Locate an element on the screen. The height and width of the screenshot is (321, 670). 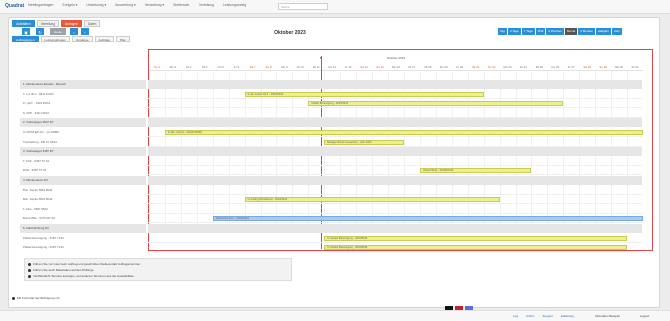
main-tab-2: Anfragen is located at coordinates (71, 23).